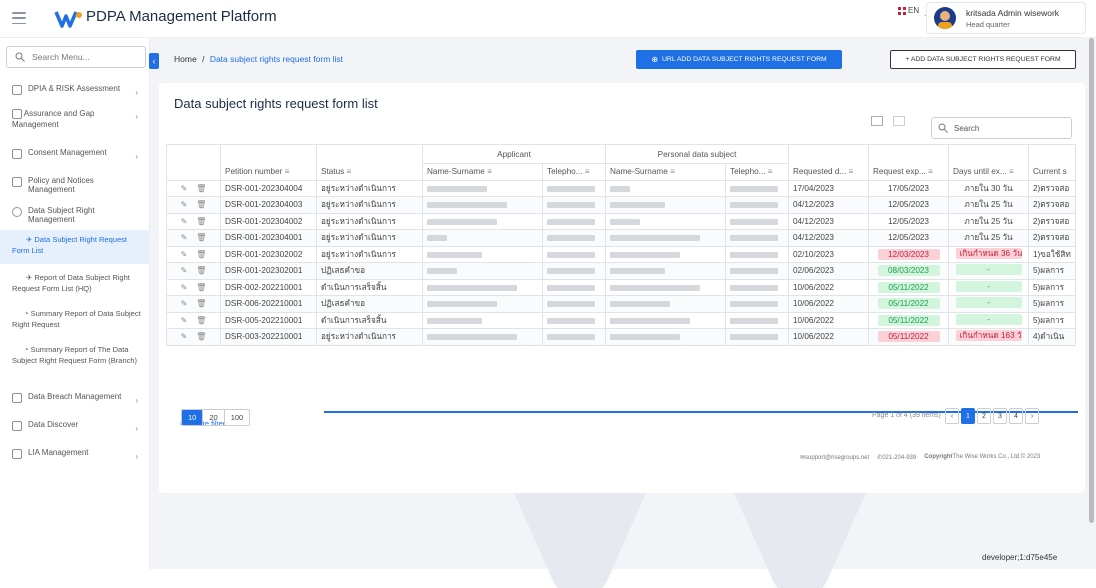 Image resolution: width=1096 pixels, height=588 pixels. Describe the element at coordinates (913, 10) in the screenshot. I see `language-selector: EN ⌄` at that location.